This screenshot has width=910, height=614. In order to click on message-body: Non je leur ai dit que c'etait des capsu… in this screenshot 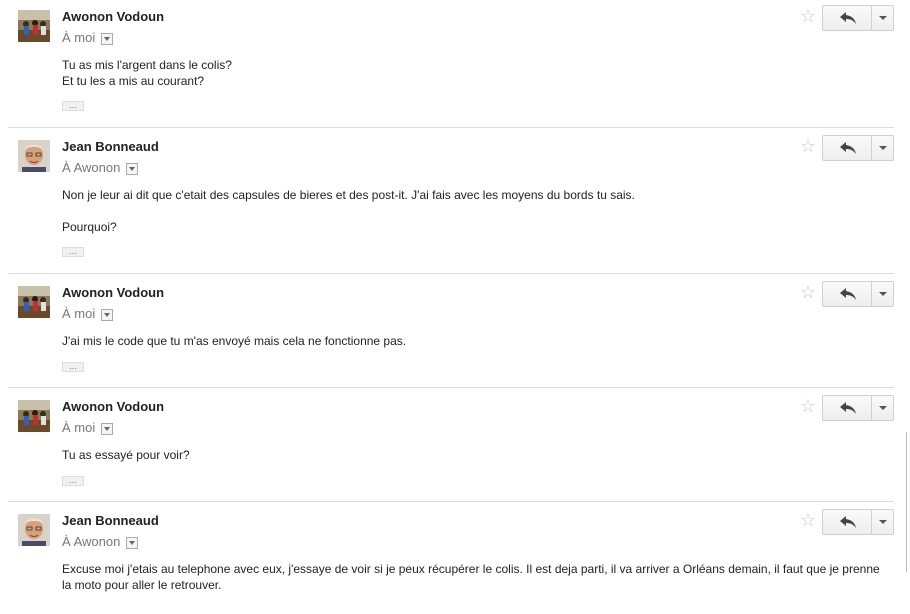, I will do `click(472, 211)`.